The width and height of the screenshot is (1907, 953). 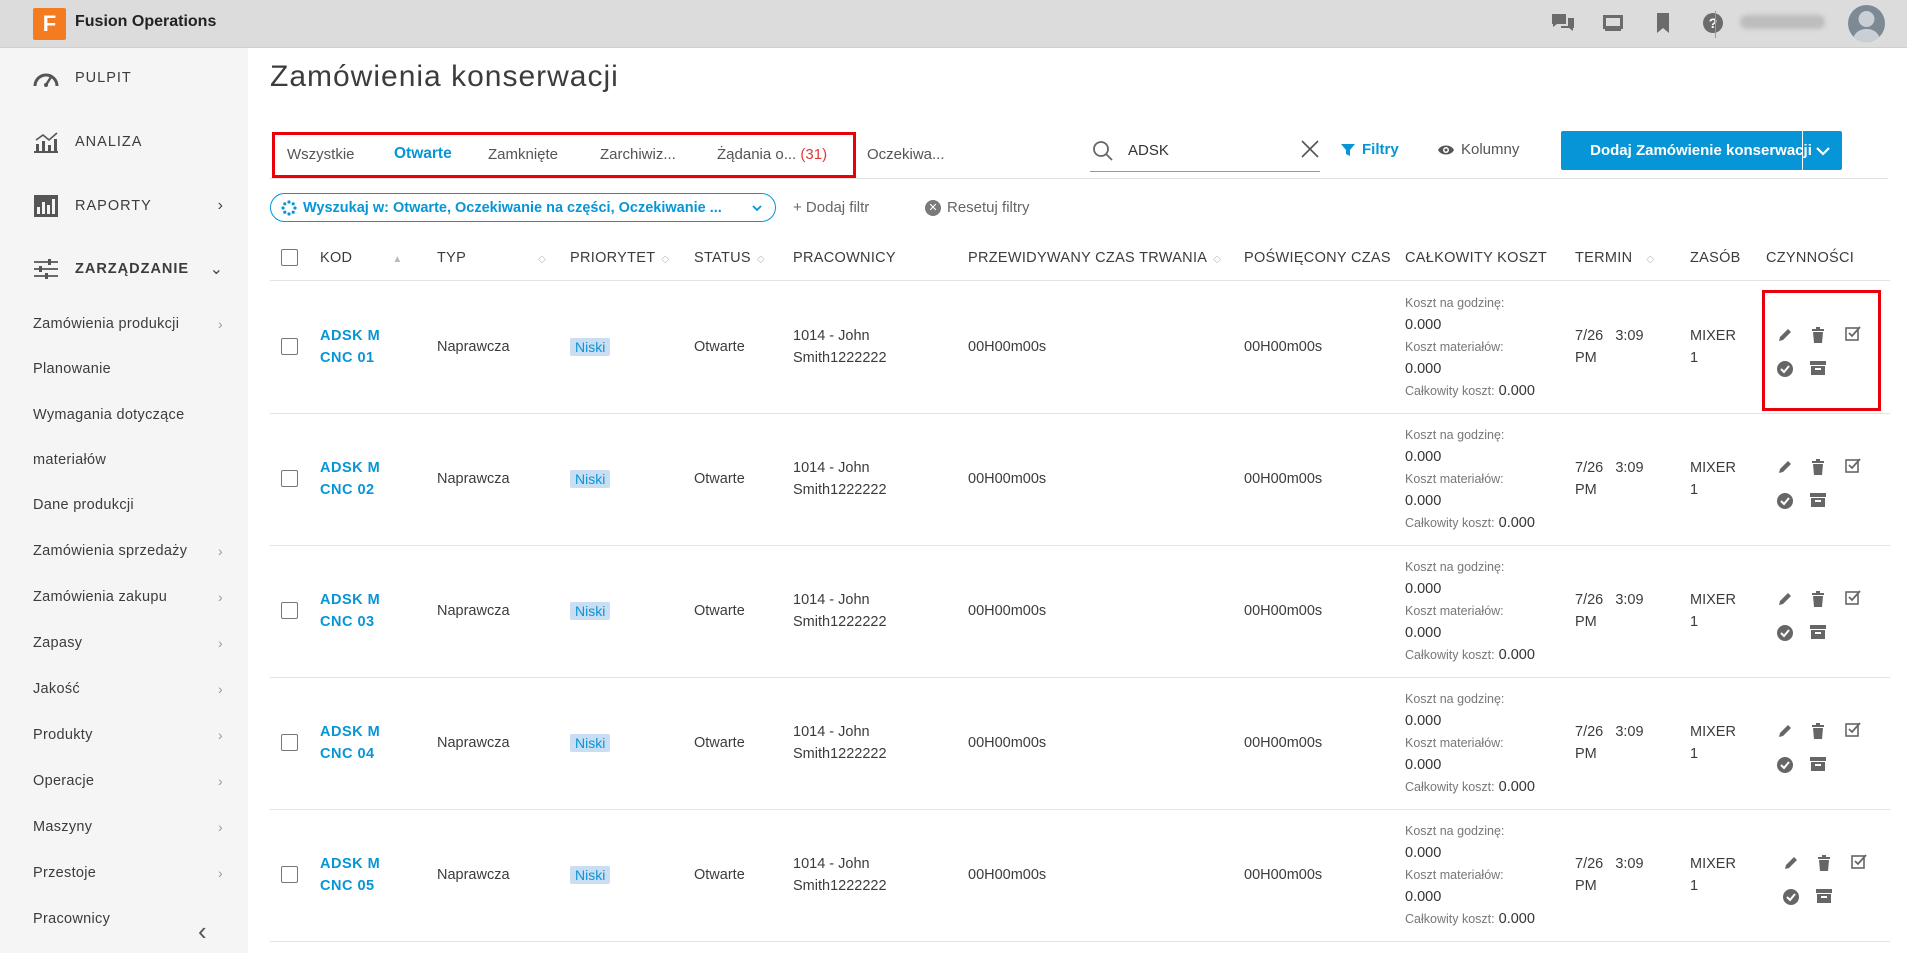 I want to click on header-divider, so click(x=1080, y=280).